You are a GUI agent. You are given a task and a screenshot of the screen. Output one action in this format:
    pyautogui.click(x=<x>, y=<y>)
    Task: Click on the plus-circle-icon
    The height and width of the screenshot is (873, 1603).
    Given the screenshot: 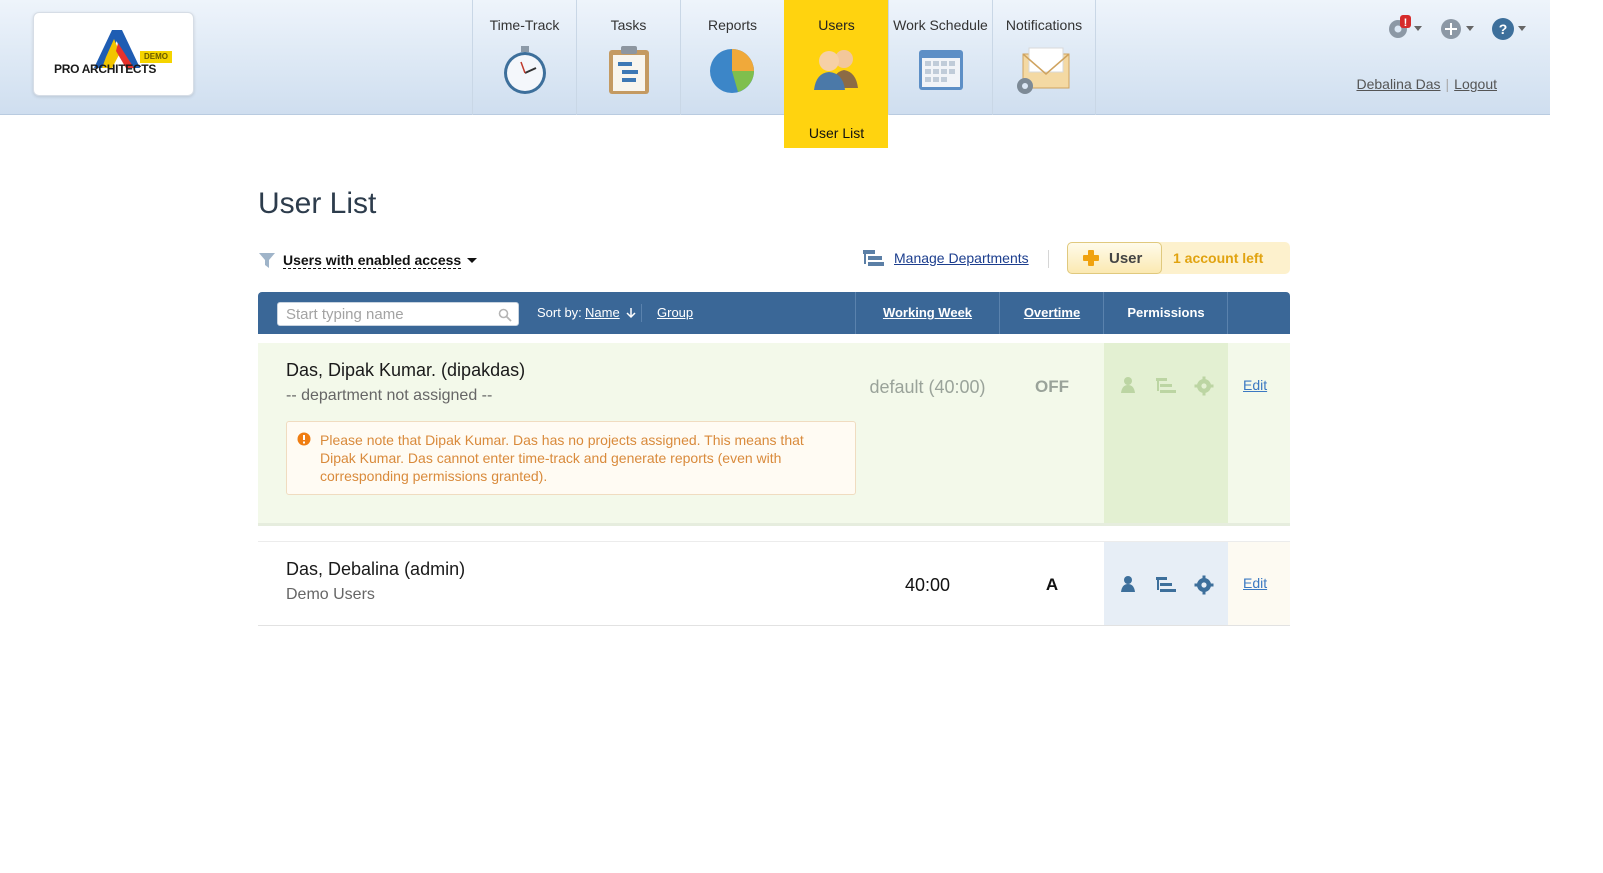 What is the action you would take?
    pyautogui.click(x=1451, y=29)
    